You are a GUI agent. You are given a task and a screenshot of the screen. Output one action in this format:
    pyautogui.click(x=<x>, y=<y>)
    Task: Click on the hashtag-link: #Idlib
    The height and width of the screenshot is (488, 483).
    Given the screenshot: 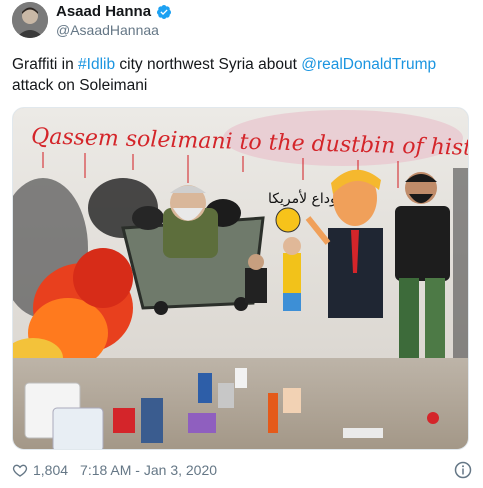 What is the action you would take?
    pyautogui.click(x=96, y=64)
    